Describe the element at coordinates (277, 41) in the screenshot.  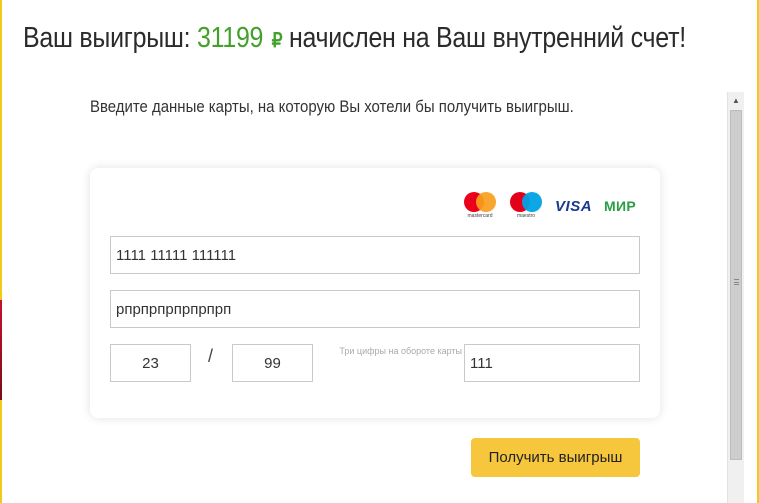
I see `ruble-icon: ₽` at that location.